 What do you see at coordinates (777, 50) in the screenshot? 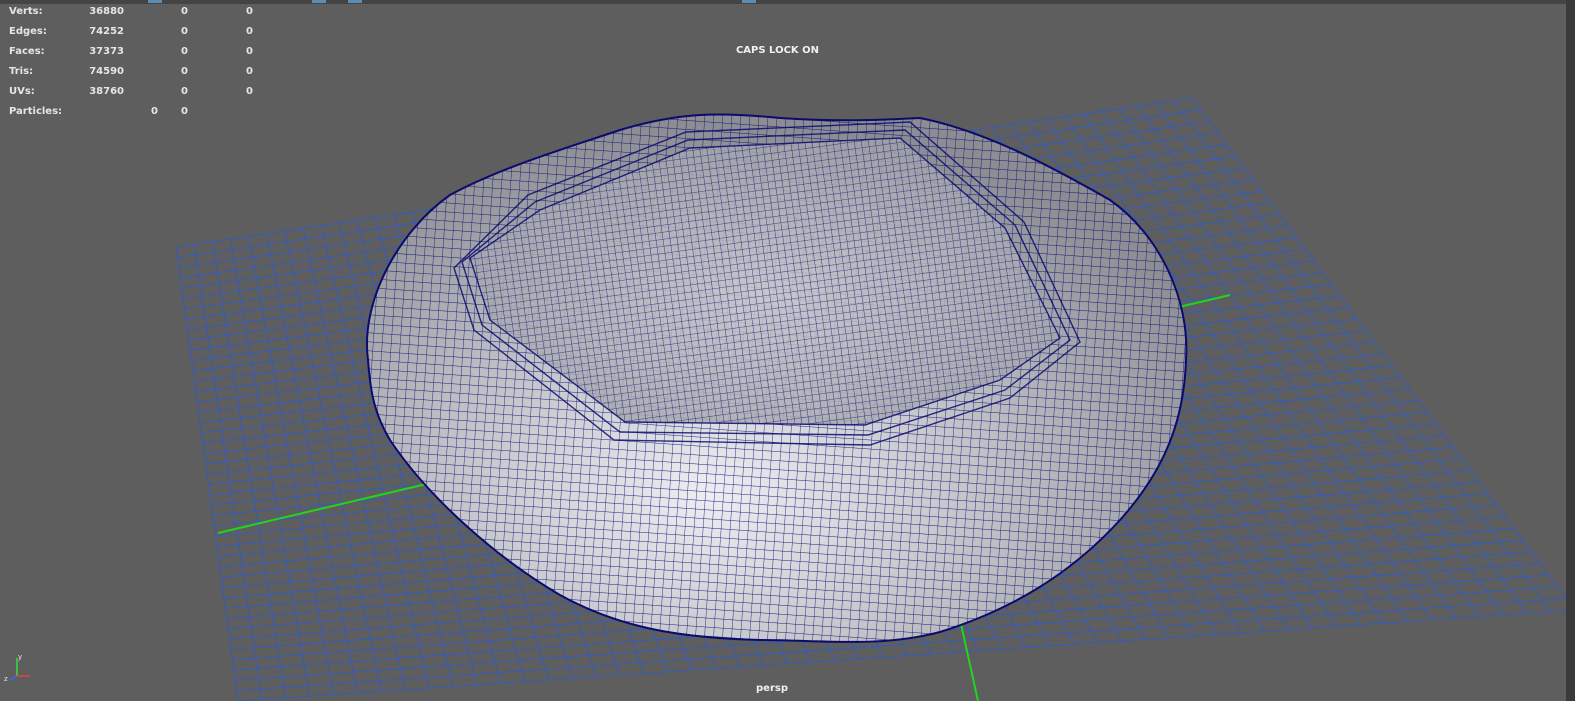
I see `caps-lock-status: CAPS LOCK ON` at bounding box center [777, 50].